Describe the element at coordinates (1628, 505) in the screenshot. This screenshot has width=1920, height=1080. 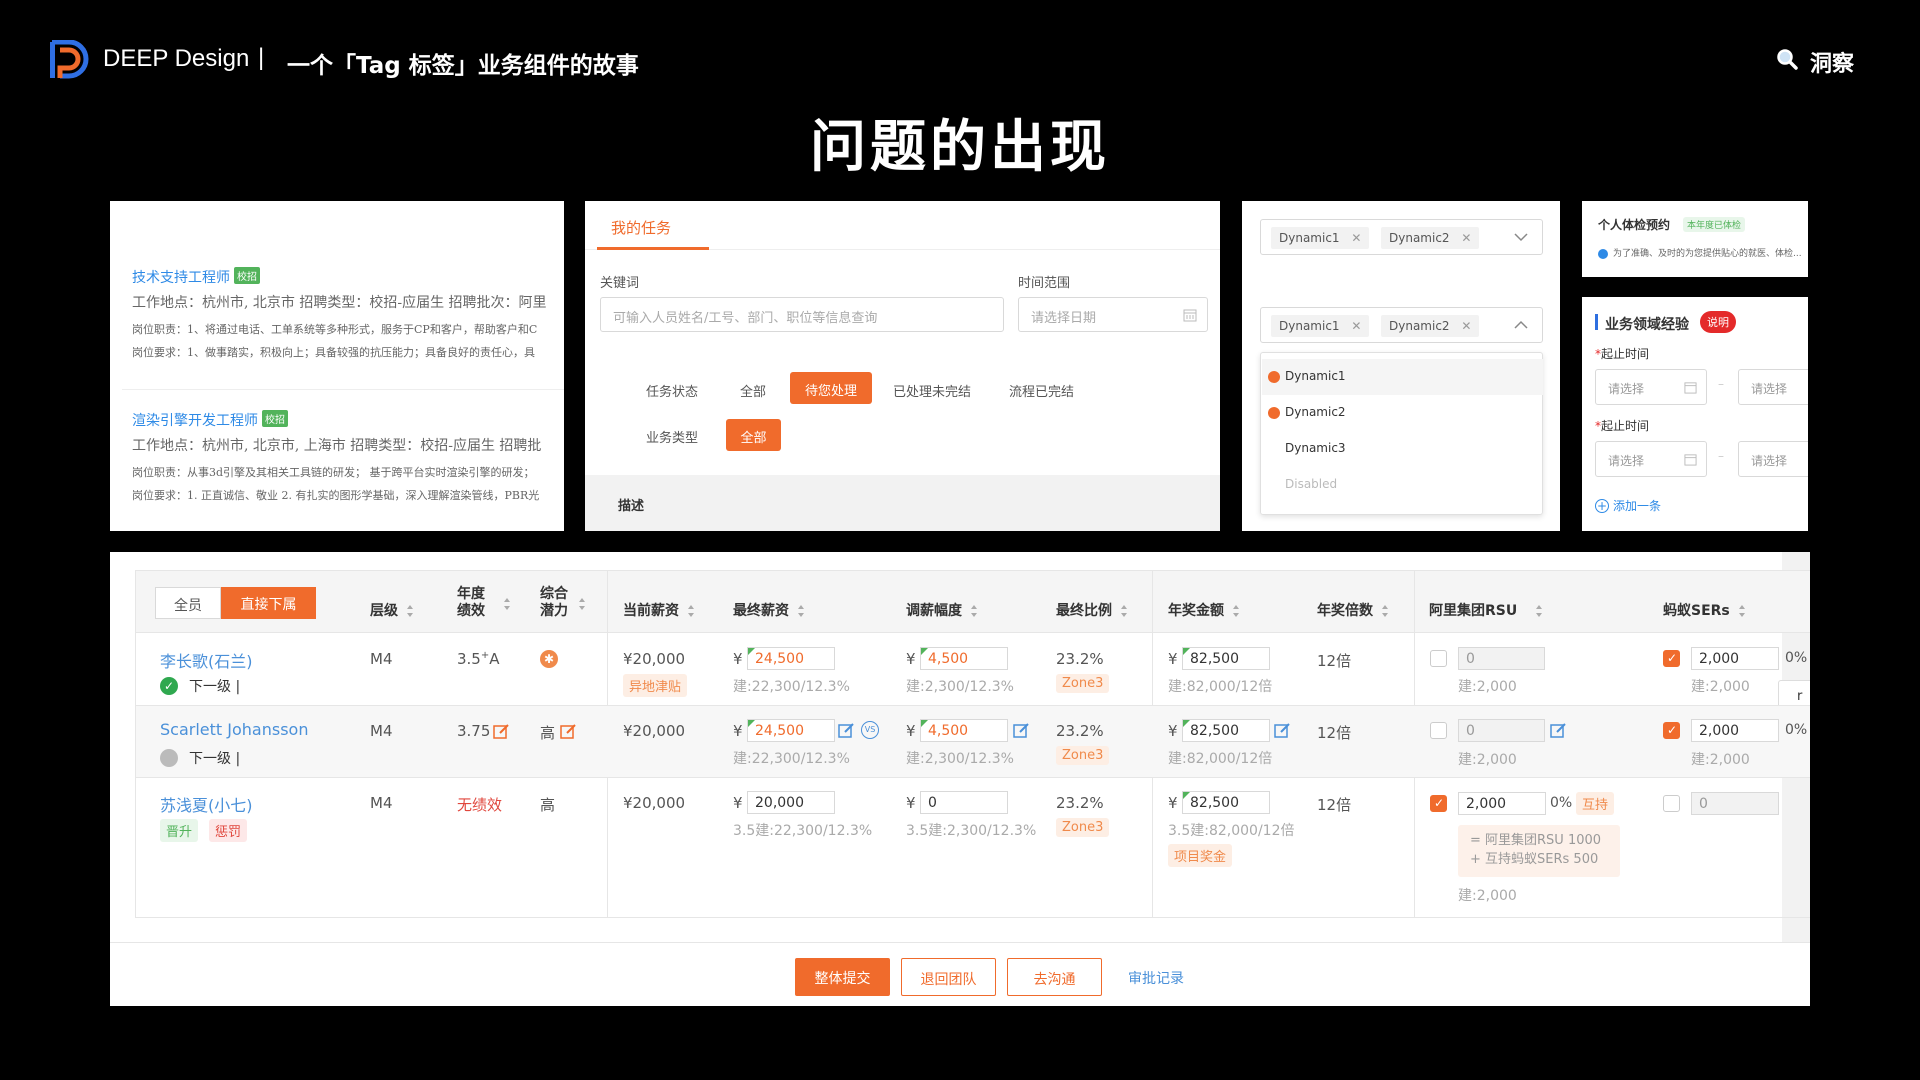
I see `add-row-button: + 添加一条` at that location.